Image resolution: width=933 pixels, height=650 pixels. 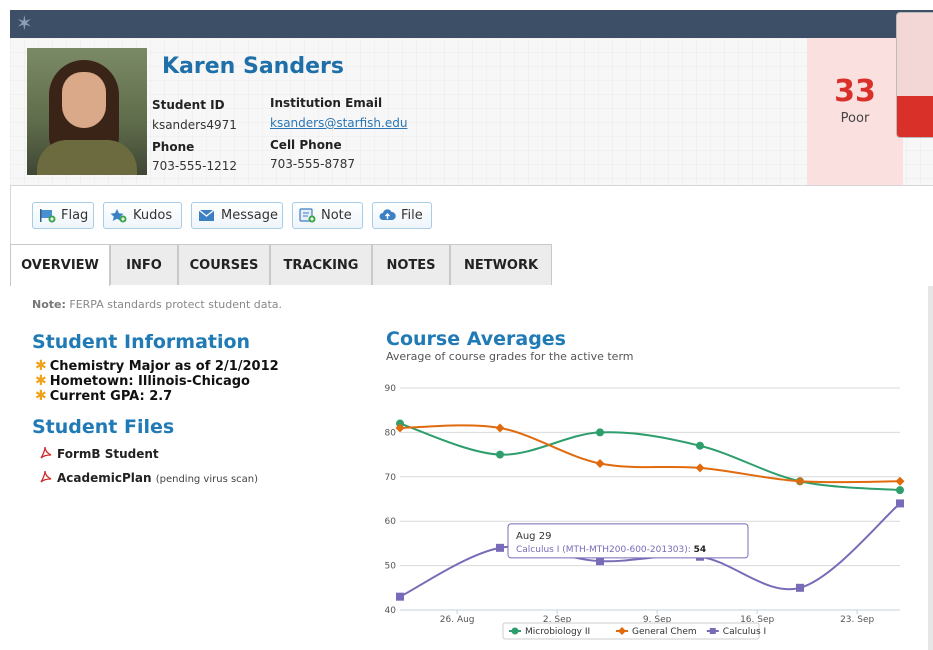 I want to click on y-tick-label: 70, so click(x=391, y=478).